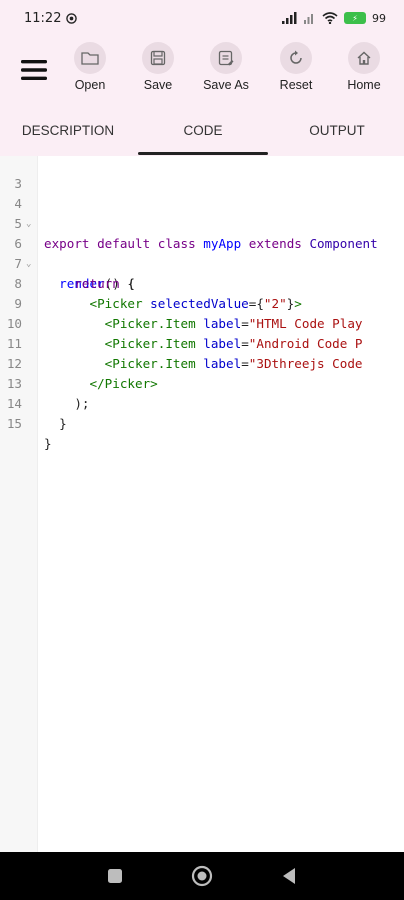  I want to click on open-button: Open, so click(90, 70).